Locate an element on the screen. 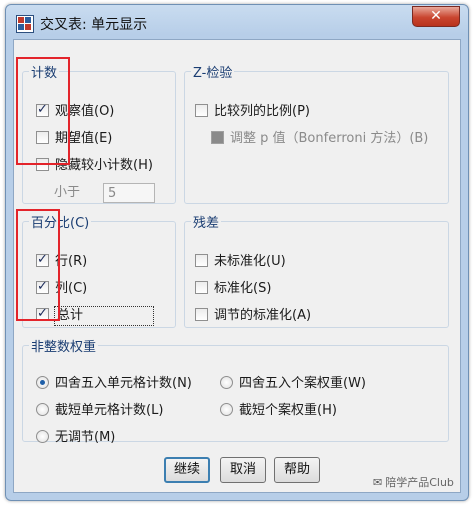  round-case-weights-radio-row: 四舍五入个案权重(W) is located at coordinates (293, 384).